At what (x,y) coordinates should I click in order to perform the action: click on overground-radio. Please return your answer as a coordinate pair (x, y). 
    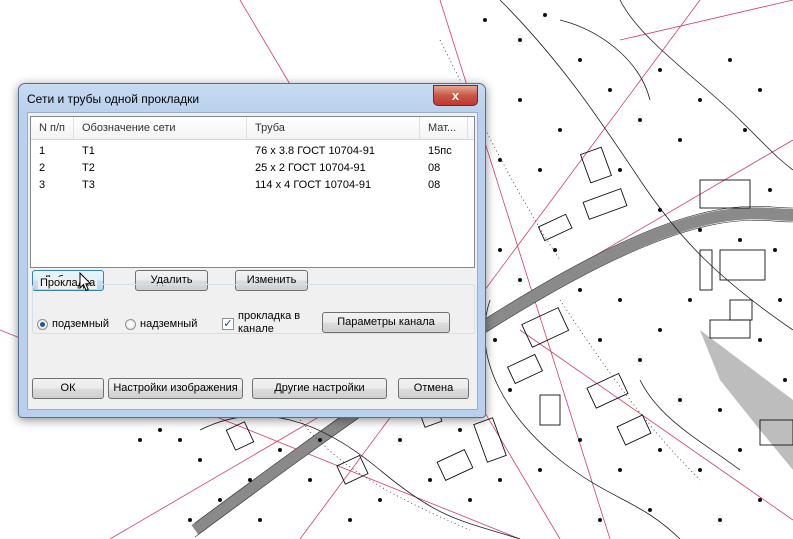
    Looking at the image, I should click on (130, 324).